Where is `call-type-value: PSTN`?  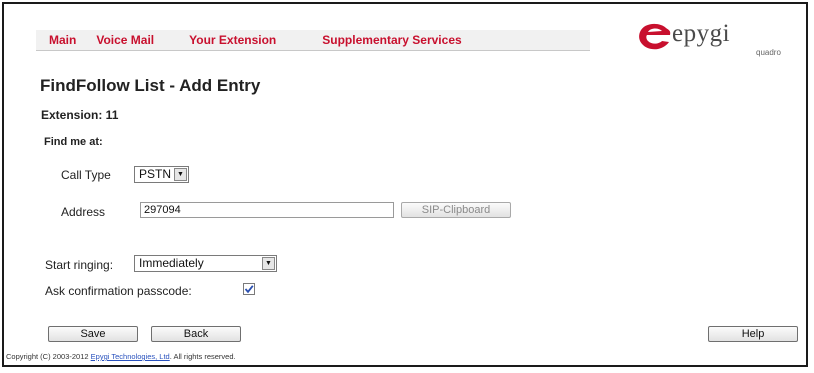
call-type-value: PSTN is located at coordinates (155, 174).